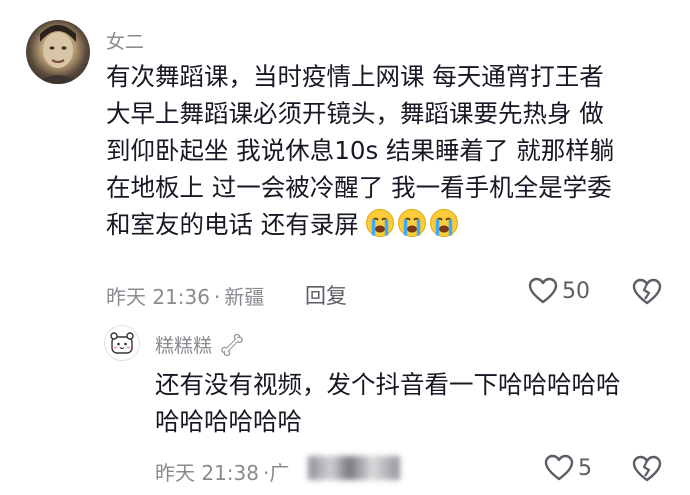 This screenshot has height=495, width=690. I want to click on user-avatar, so click(58, 52).